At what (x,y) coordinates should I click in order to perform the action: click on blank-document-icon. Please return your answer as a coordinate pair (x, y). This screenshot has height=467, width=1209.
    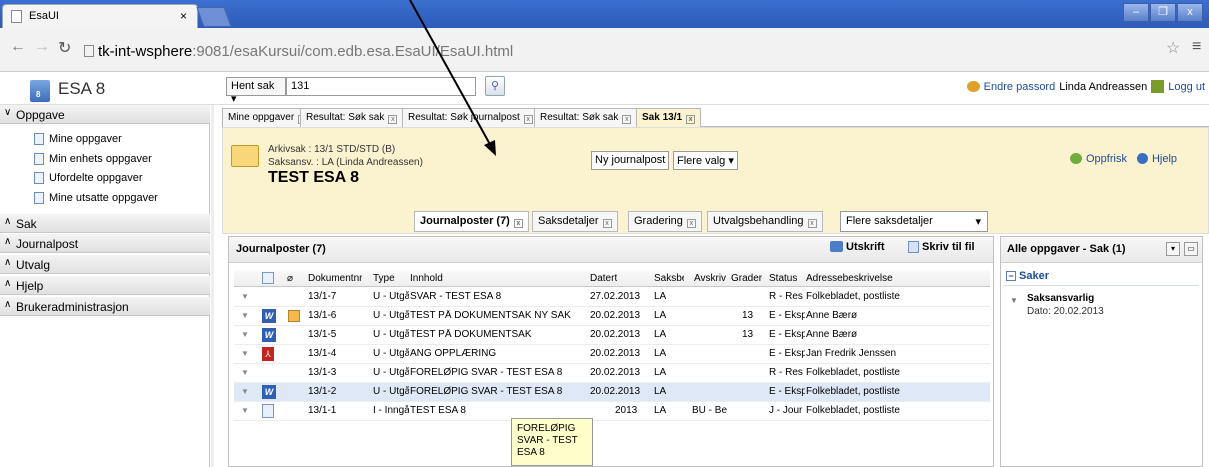
    Looking at the image, I should click on (268, 412).